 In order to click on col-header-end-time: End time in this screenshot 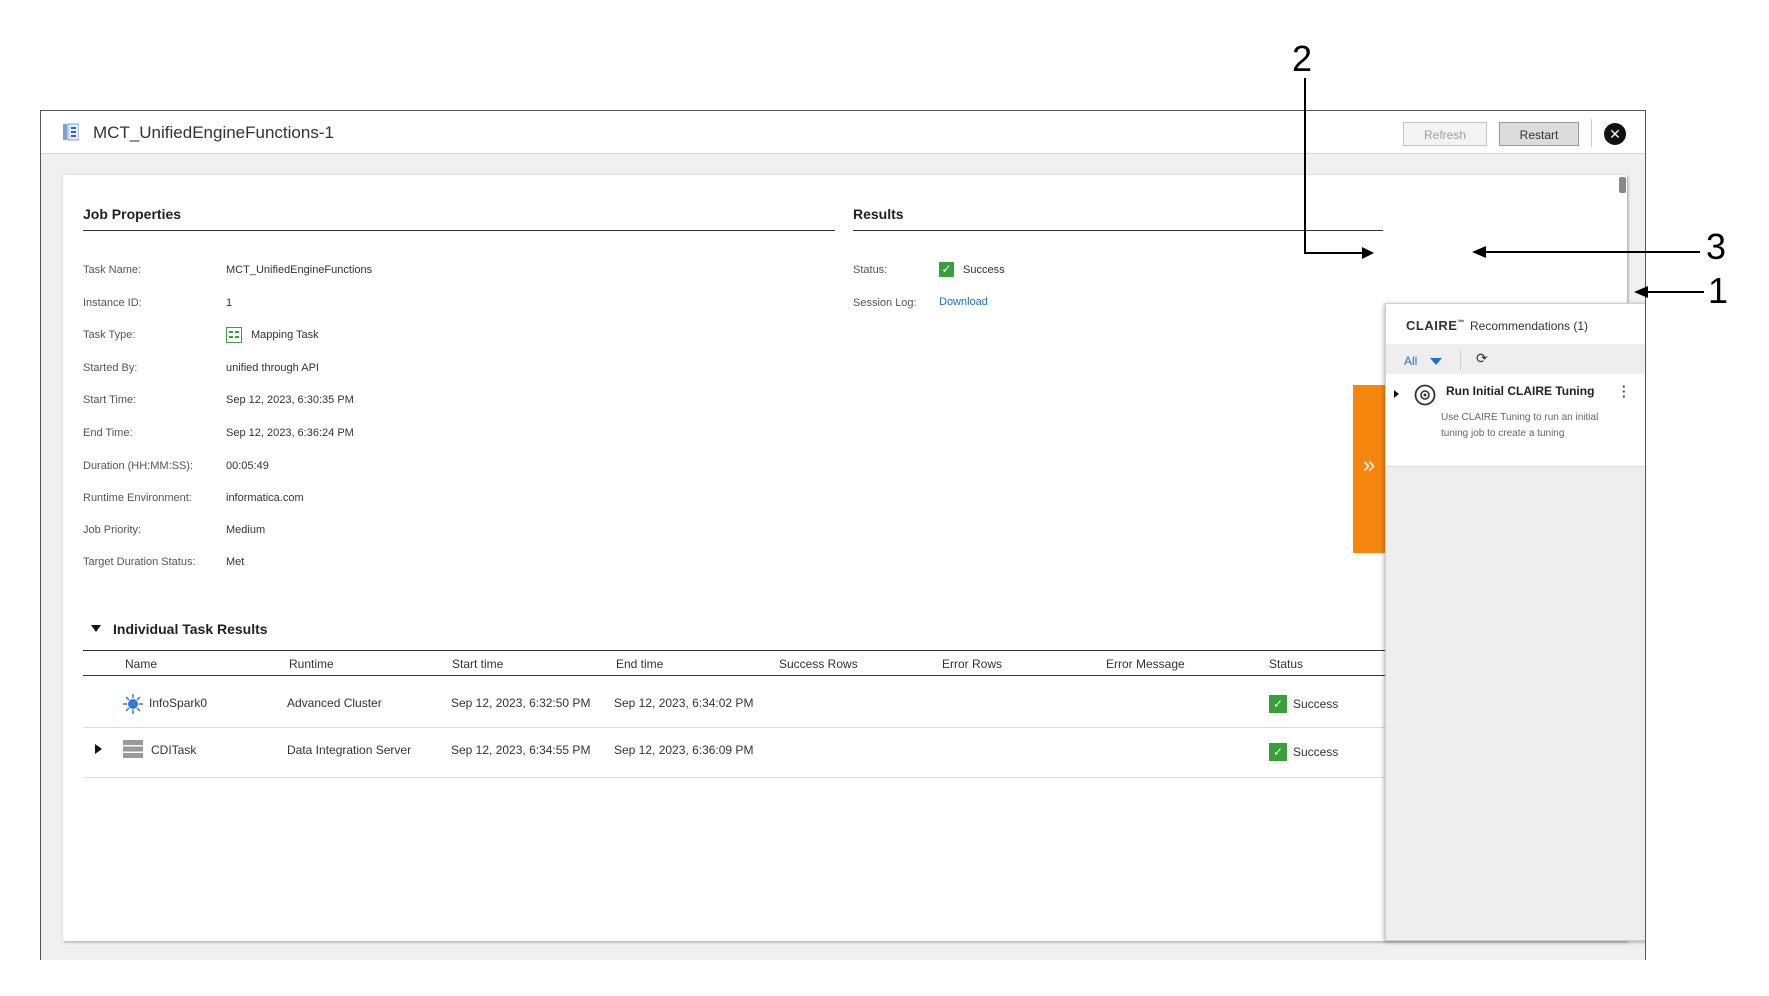, I will do `click(639, 664)`.